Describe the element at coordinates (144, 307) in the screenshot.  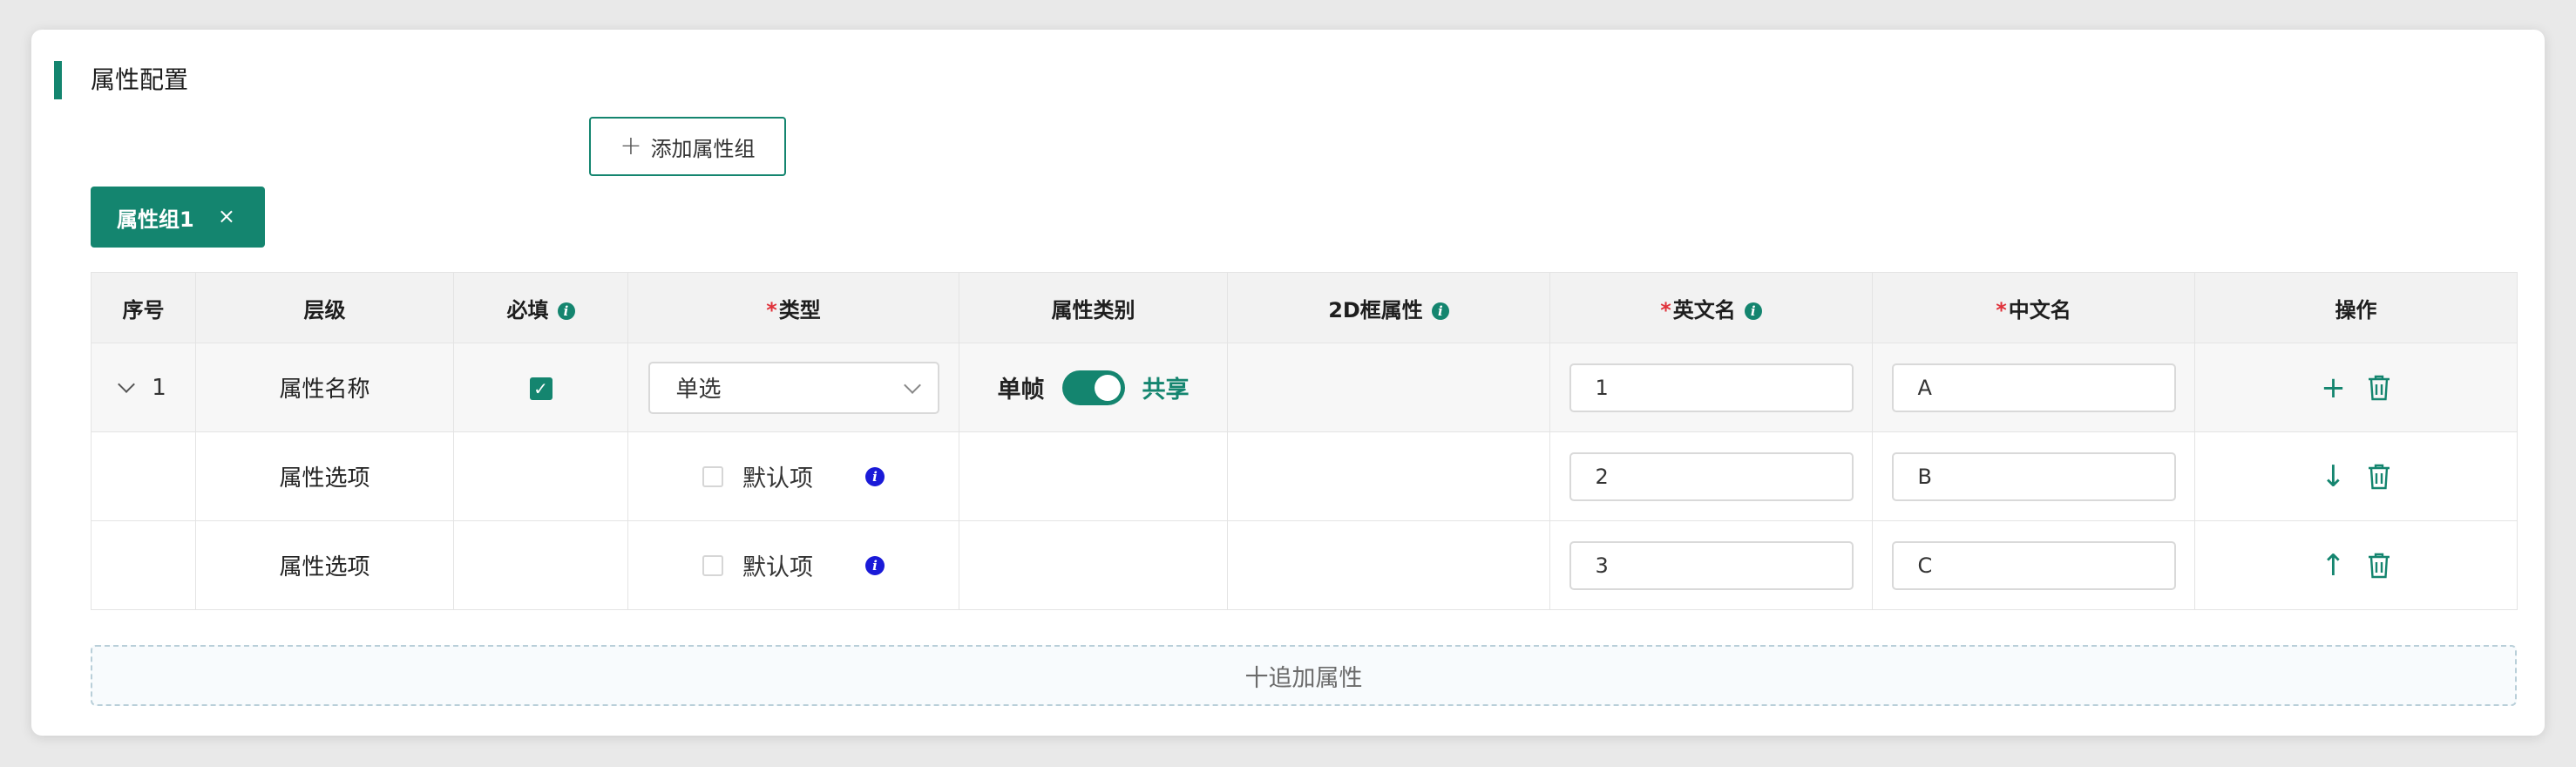
I see `header-index: 序号` at that location.